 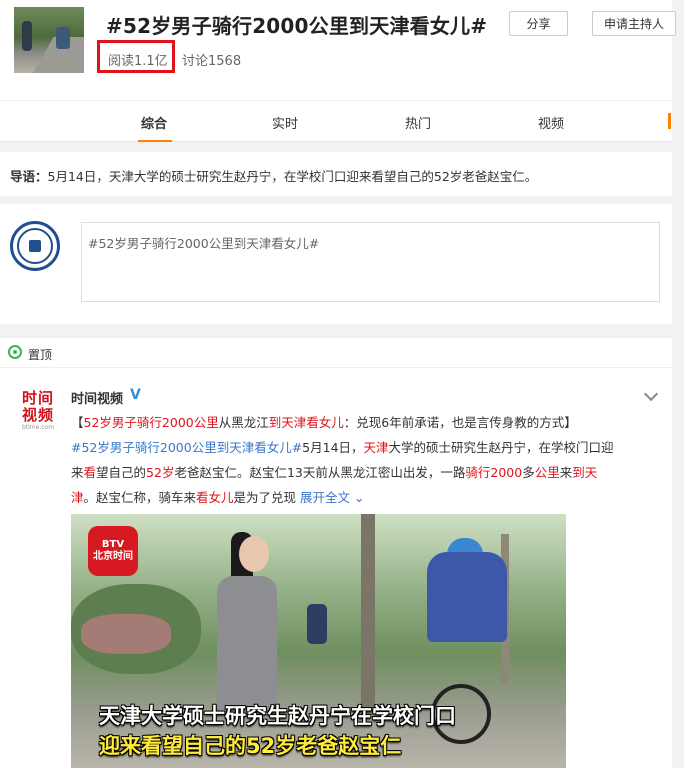 What do you see at coordinates (160, 472) in the screenshot?
I see `keyword-highlight: 52岁` at bounding box center [160, 472].